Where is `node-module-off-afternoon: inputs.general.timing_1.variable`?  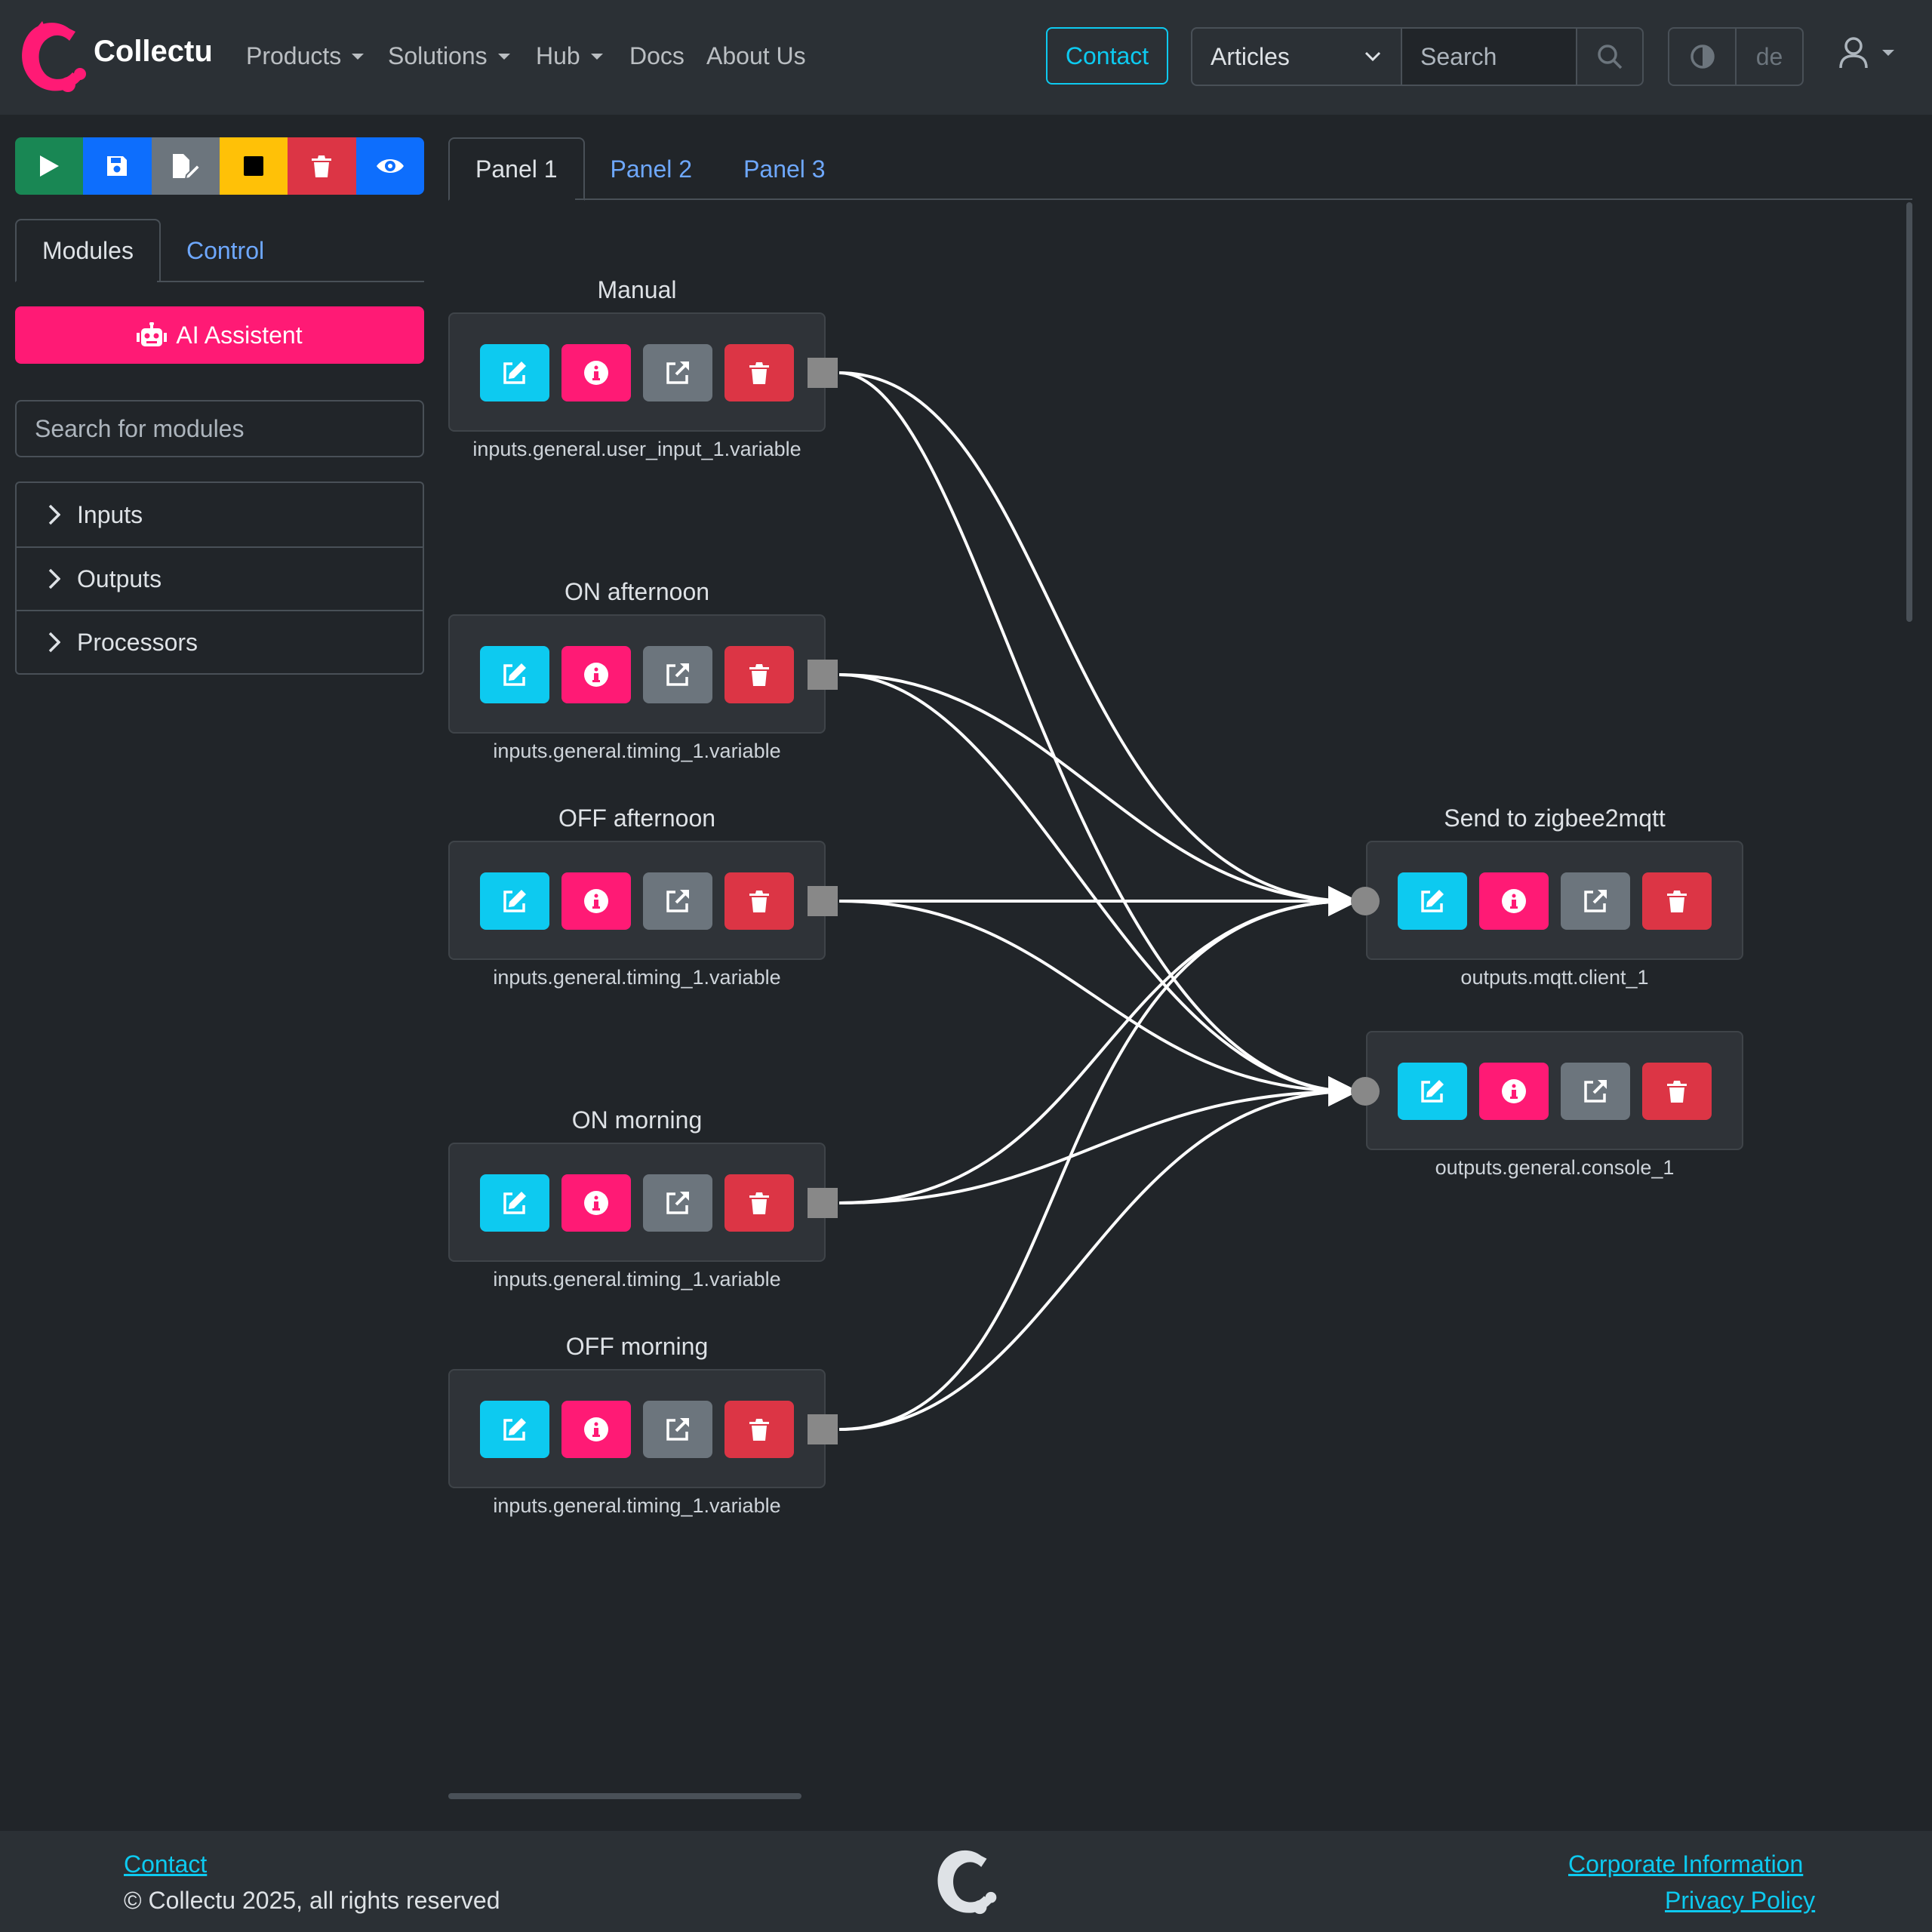
node-module-off-afternoon: inputs.general.timing_1.variable is located at coordinates (637, 977).